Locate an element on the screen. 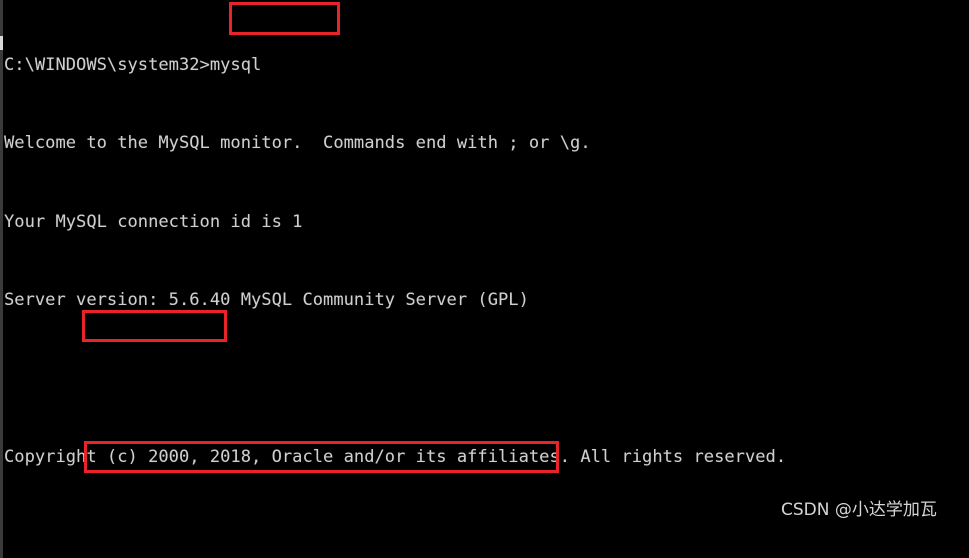  console-line-connection-id: Your MySQL connection id is 1 is located at coordinates (153, 221).